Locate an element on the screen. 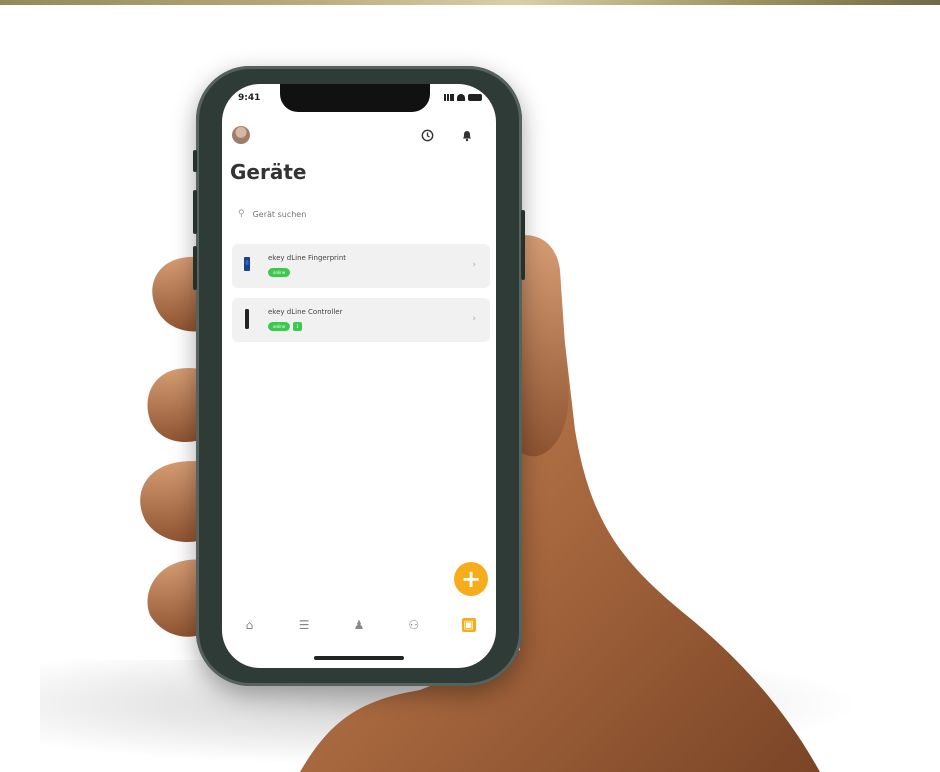 The image size is (940, 772). users-icon: ⚇ is located at coordinates (414, 625).